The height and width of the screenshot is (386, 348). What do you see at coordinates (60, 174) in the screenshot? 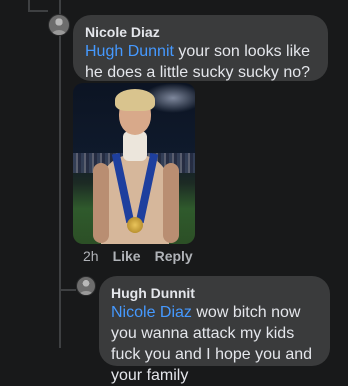
I see `thread-line` at bounding box center [60, 174].